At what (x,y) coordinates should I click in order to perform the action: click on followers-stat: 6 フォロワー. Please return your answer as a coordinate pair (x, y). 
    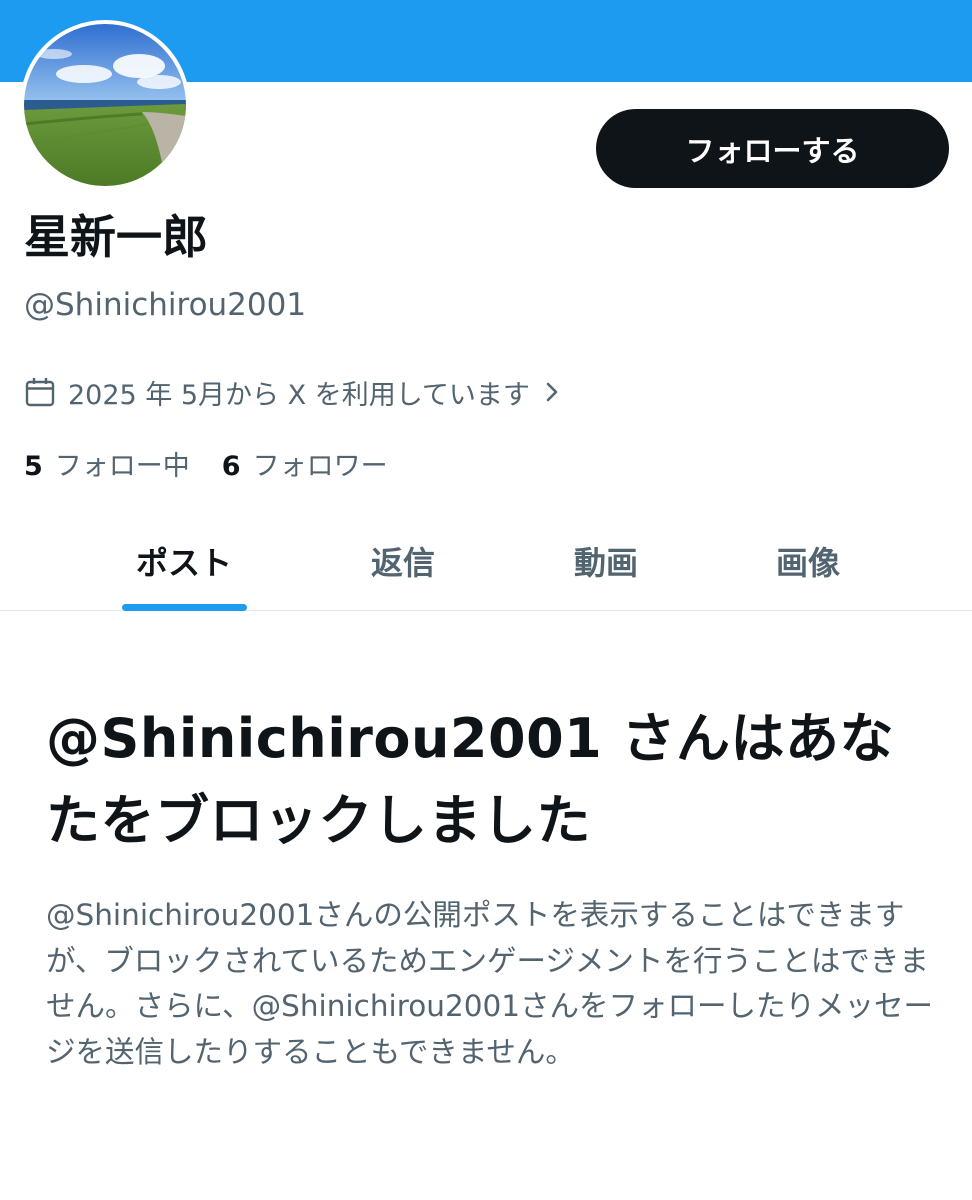
    Looking at the image, I should click on (305, 463).